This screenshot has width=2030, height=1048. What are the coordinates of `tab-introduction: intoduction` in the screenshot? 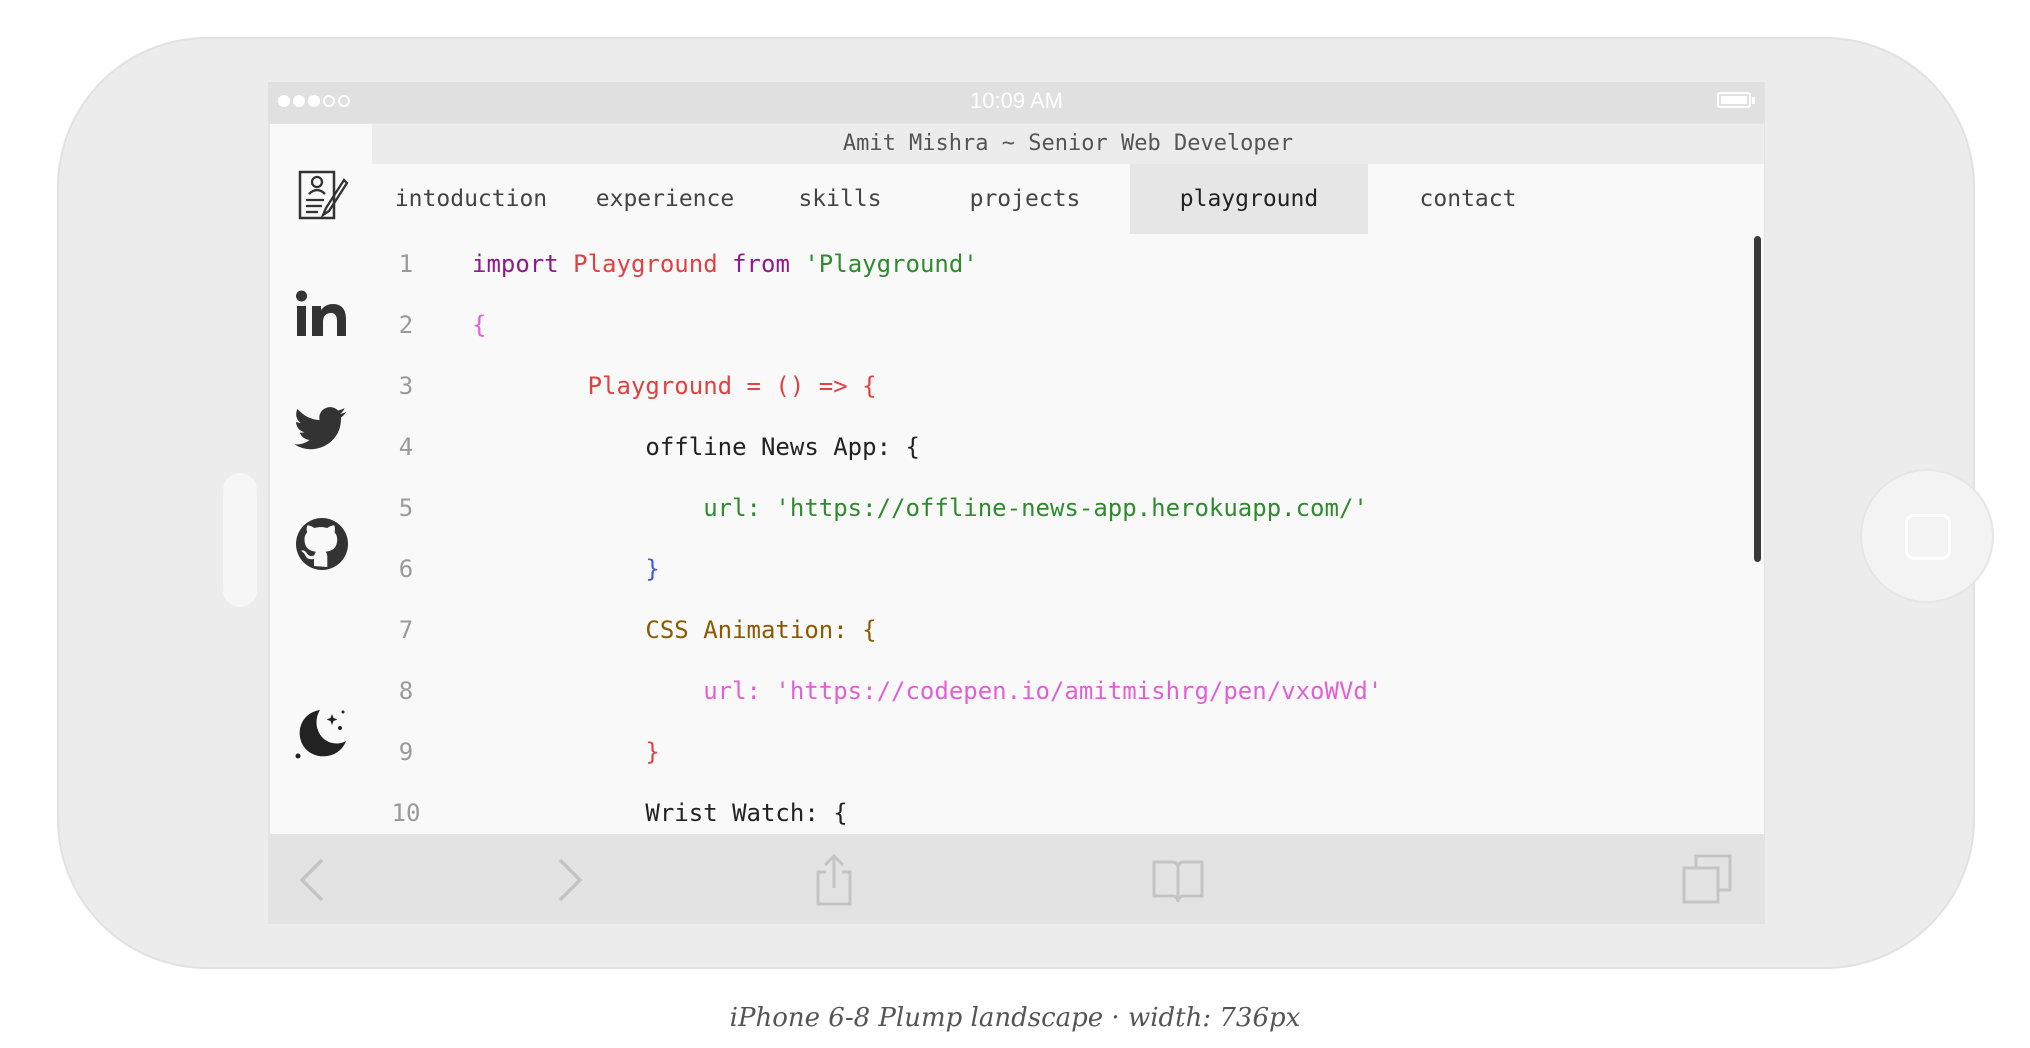 It's located at (471, 199).